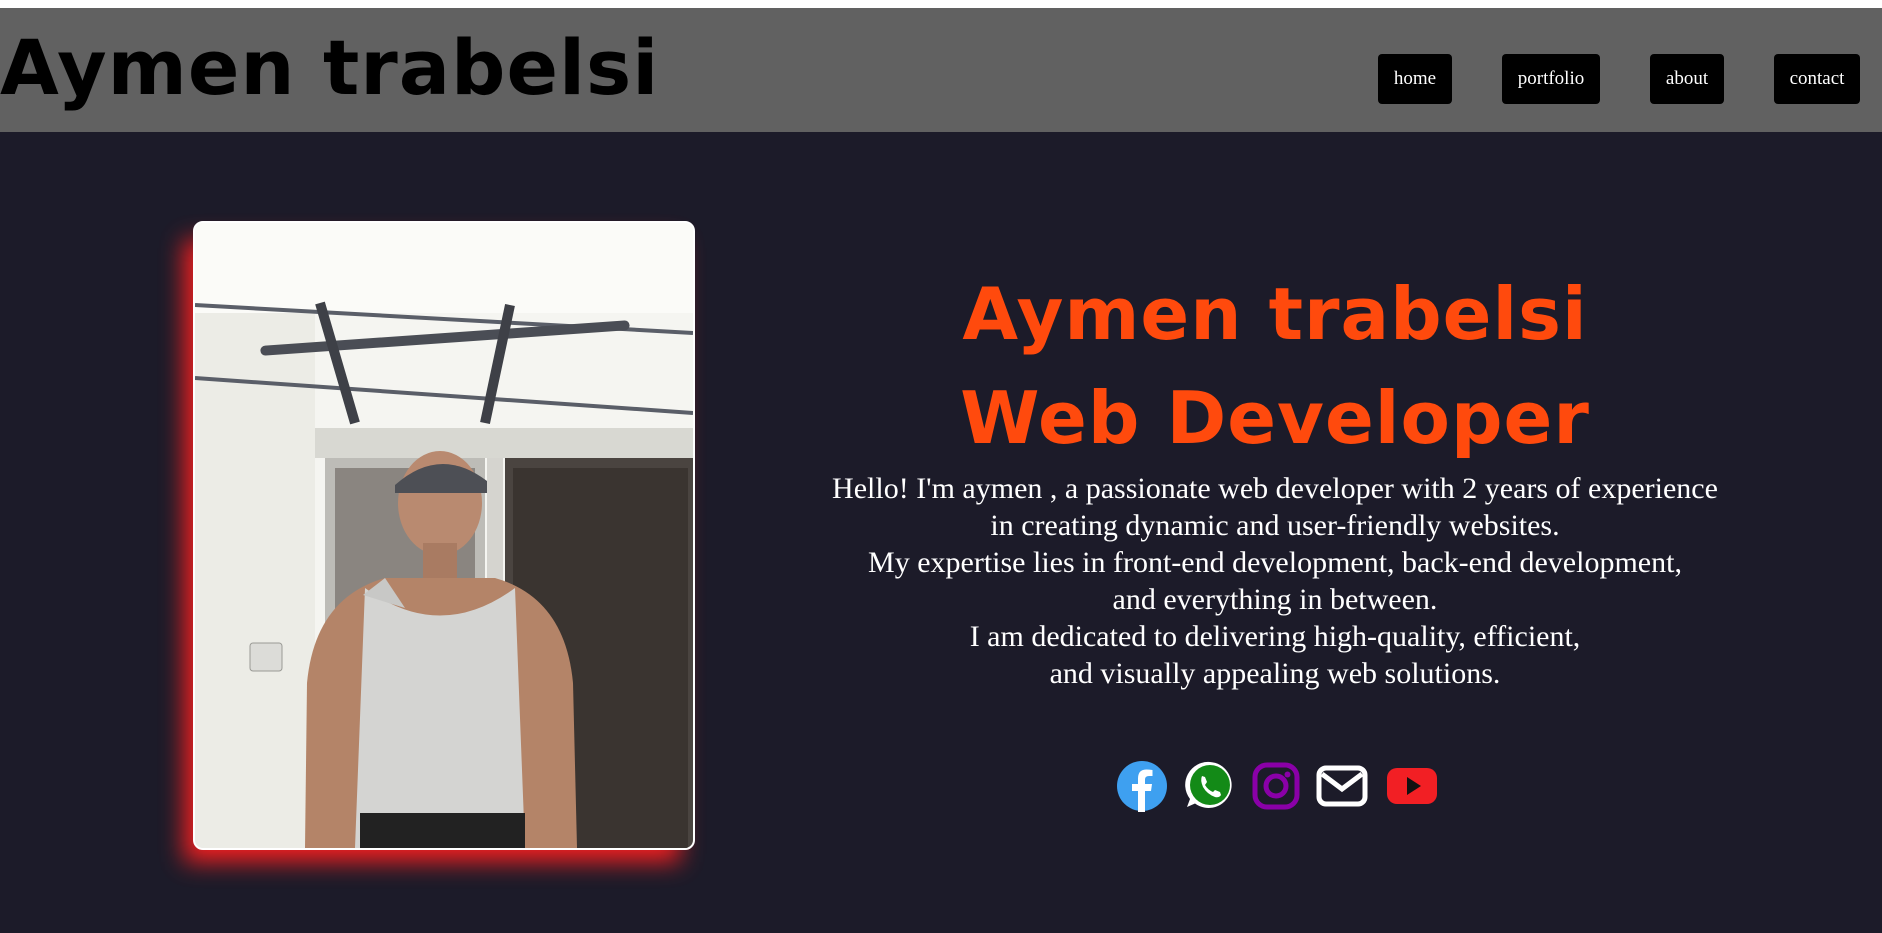 This screenshot has height=933, width=1882. I want to click on bio-line: and visually appealing web solutions., so click(1275, 673).